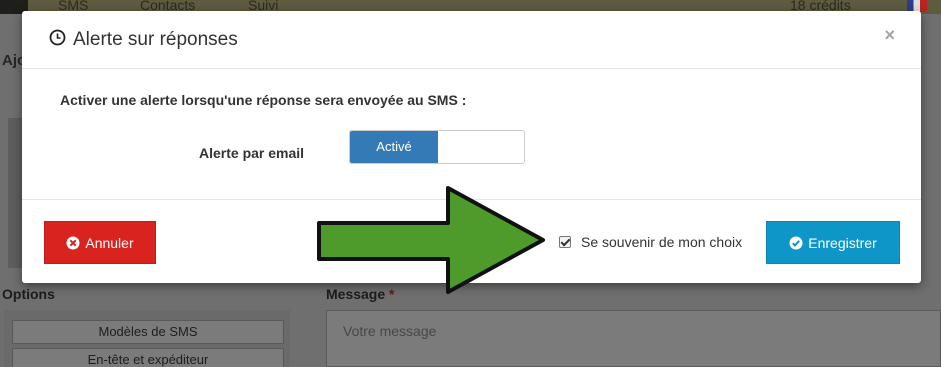  I want to click on remember-checkbox, so click(565, 242).